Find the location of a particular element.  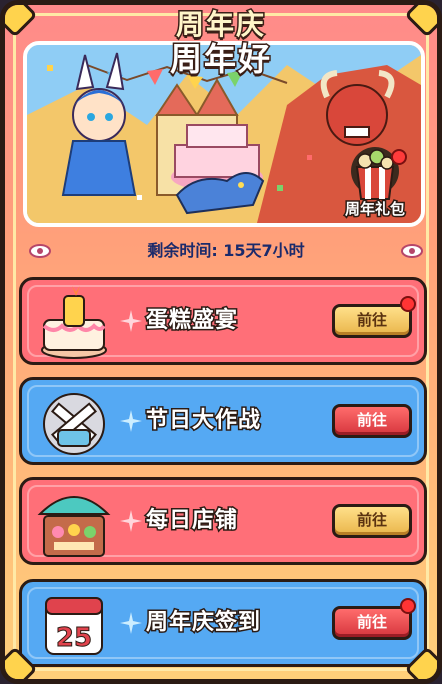

activity-card-festival-battle: 节日大作战 前往 is located at coordinates (223, 421).